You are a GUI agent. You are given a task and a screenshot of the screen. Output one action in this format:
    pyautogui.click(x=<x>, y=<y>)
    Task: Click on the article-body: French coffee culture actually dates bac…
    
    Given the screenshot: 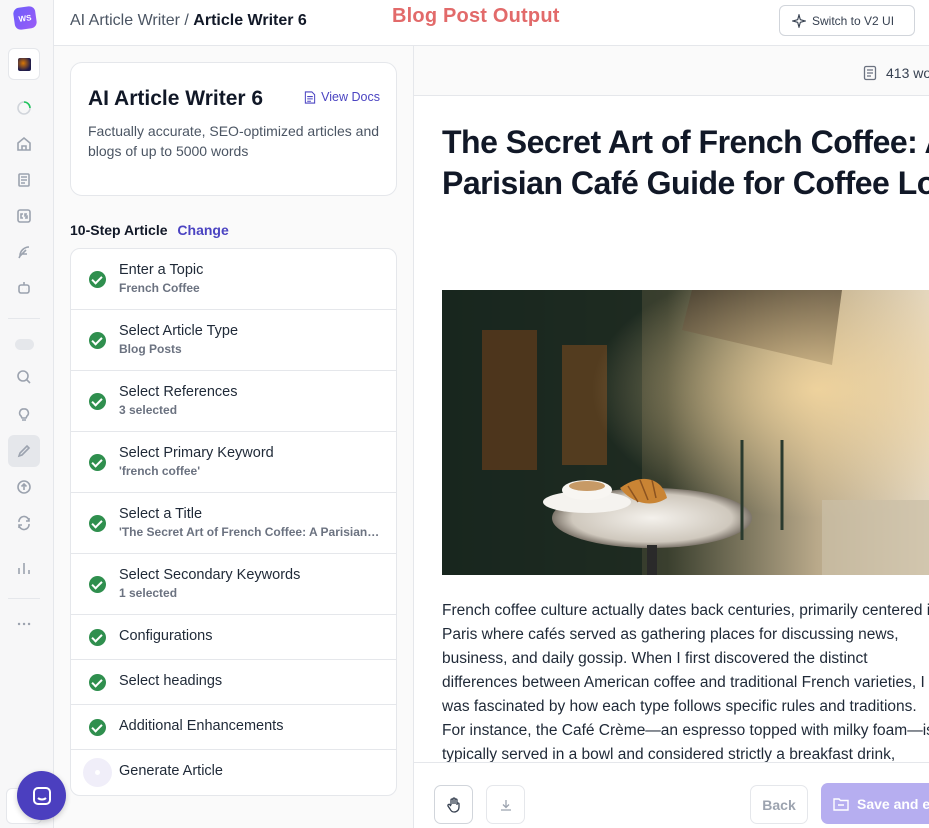 What is the action you would take?
    pyautogui.click(x=685, y=682)
    